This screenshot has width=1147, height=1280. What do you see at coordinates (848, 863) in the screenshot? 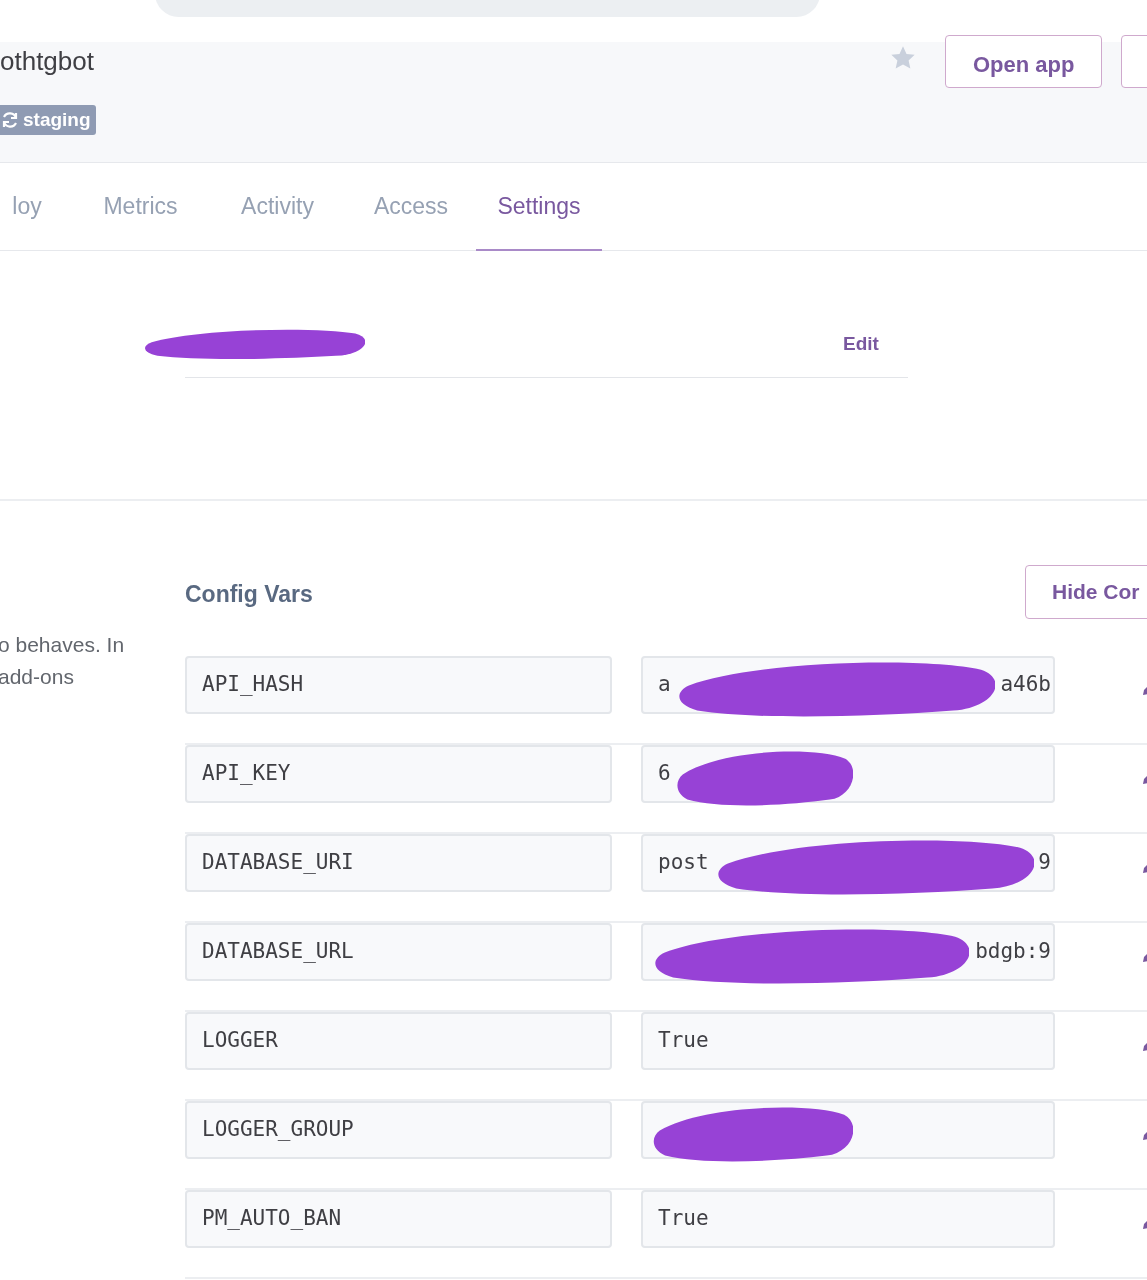
I see `value-field: post 9` at bounding box center [848, 863].